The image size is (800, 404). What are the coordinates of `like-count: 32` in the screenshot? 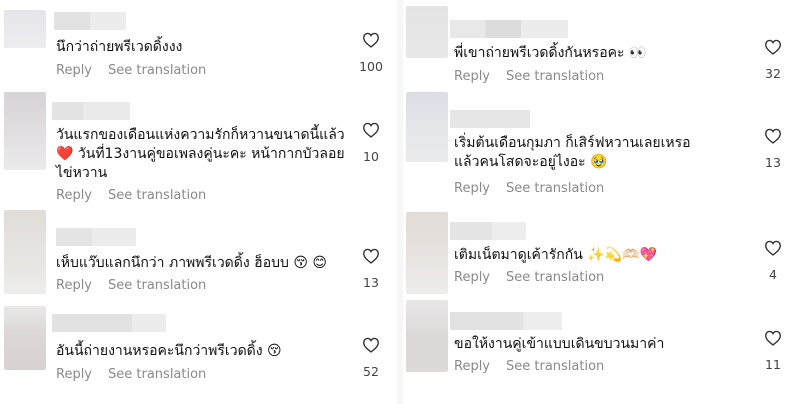 It's located at (773, 73).